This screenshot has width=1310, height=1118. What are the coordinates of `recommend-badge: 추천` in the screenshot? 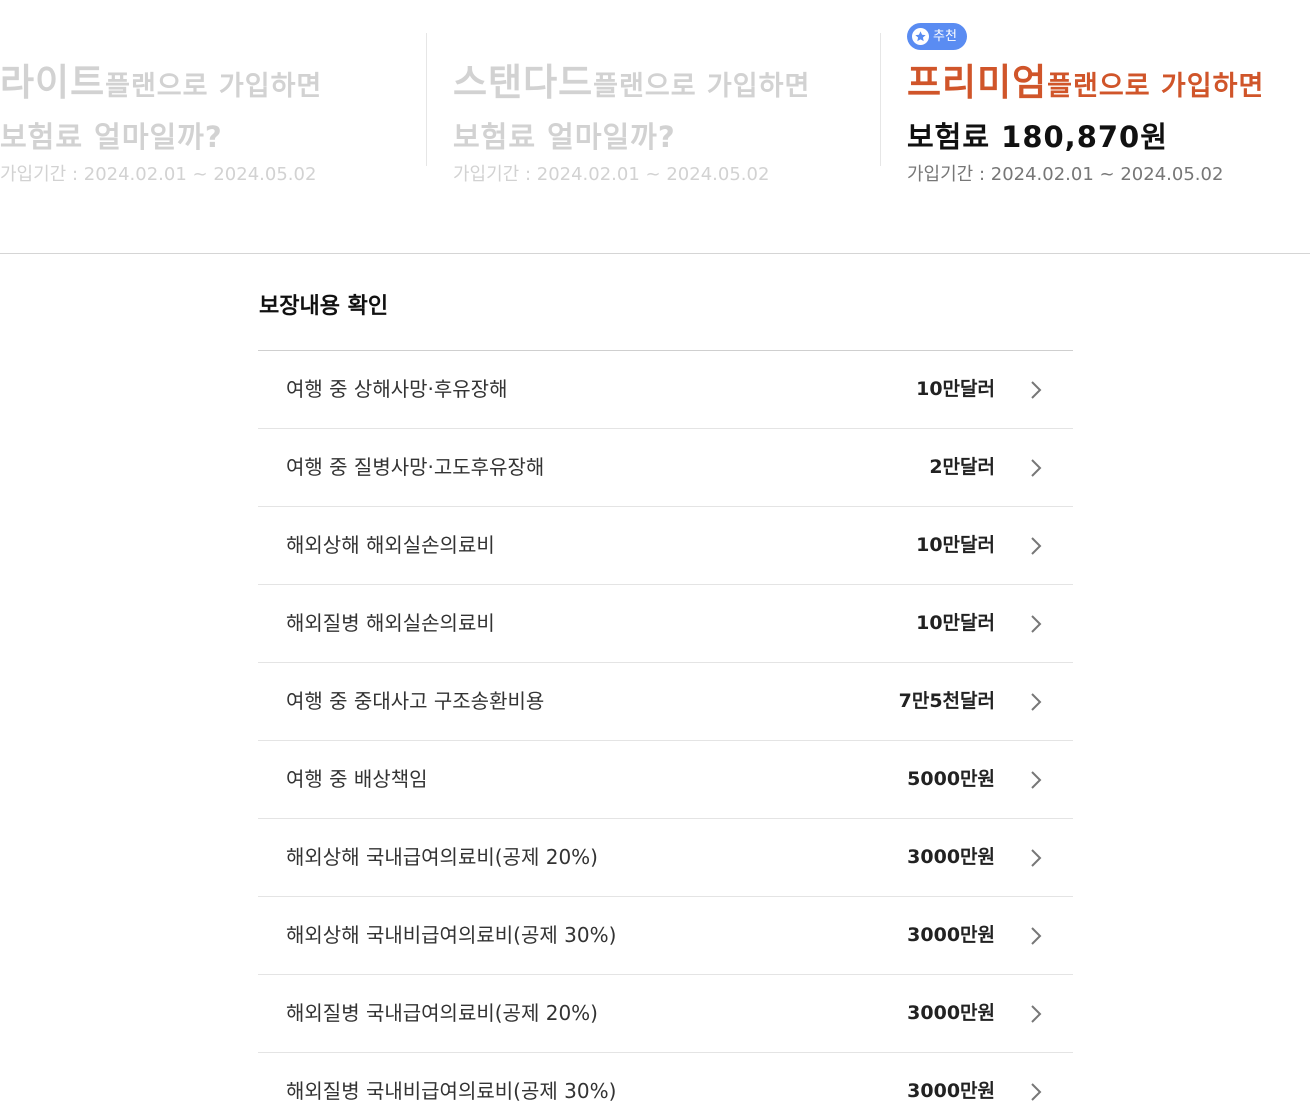 It's located at (937, 36).